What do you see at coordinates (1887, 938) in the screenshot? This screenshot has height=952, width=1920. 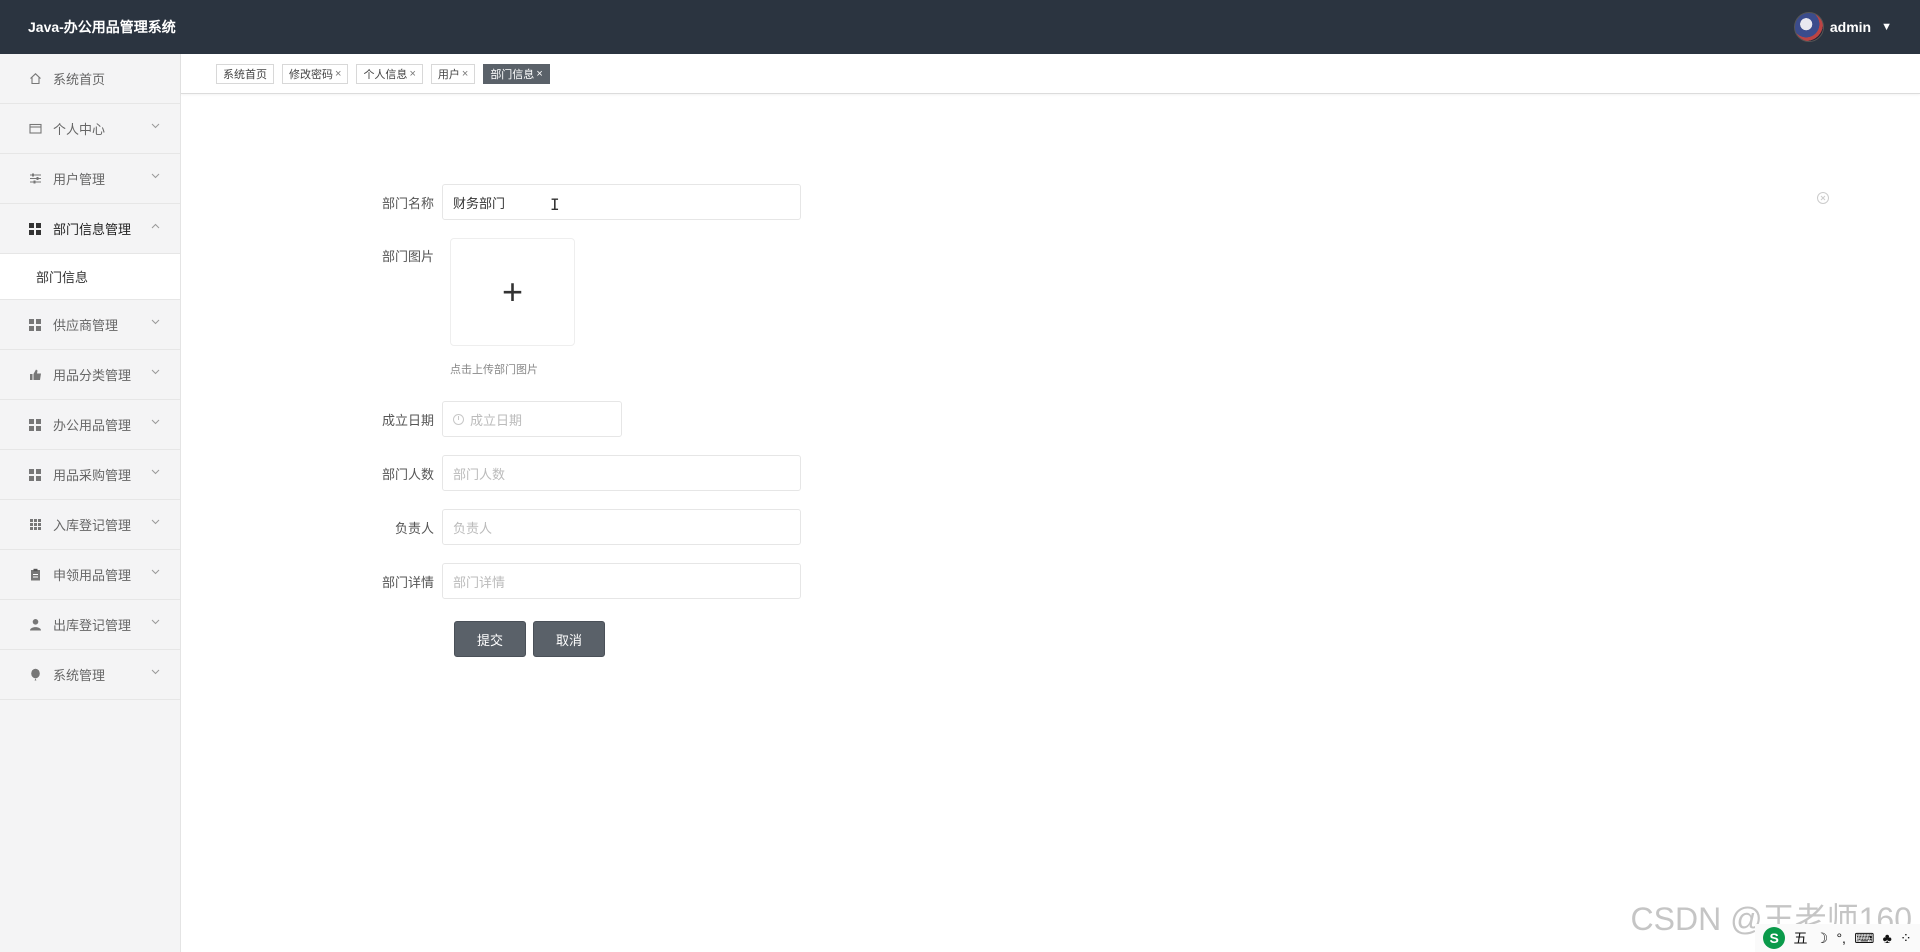 I see `tray-item: ♣` at bounding box center [1887, 938].